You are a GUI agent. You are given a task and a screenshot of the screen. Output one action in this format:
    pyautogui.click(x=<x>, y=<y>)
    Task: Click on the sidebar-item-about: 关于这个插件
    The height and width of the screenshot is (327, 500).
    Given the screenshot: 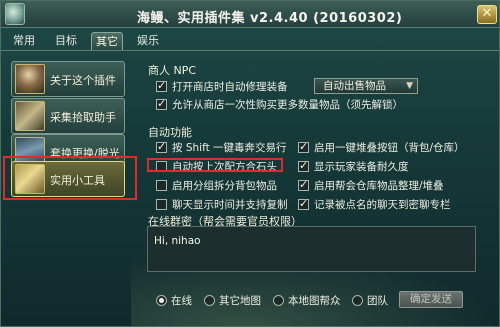 What is the action you would take?
    pyautogui.click(x=68, y=79)
    